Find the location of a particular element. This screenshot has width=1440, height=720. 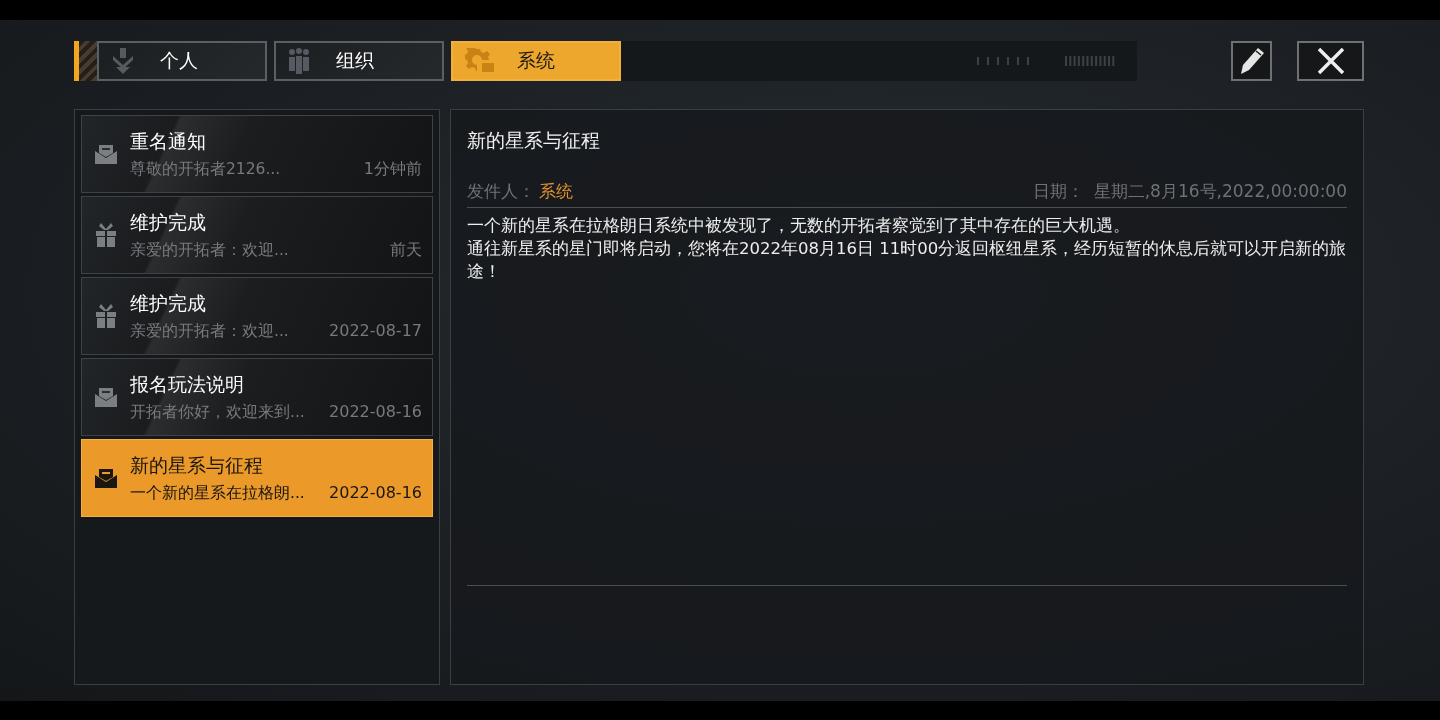

message-paragraph: 通往新星系的星门即将启动，您将在2022年08月16日 11时00分返回枢纽星系，经历短暂的休息后就可以开启新的旅途！ is located at coordinates (907, 260).